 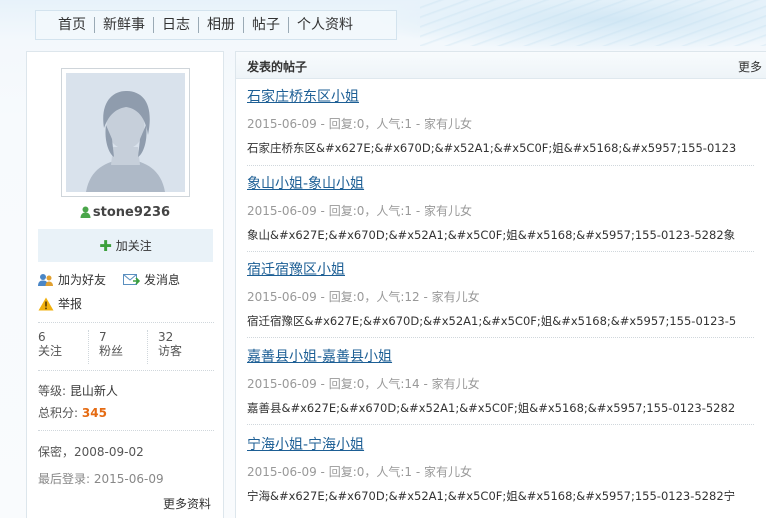 What do you see at coordinates (52, 391) in the screenshot?
I see `level-label: 等级:` at bounding box center [52, 391].